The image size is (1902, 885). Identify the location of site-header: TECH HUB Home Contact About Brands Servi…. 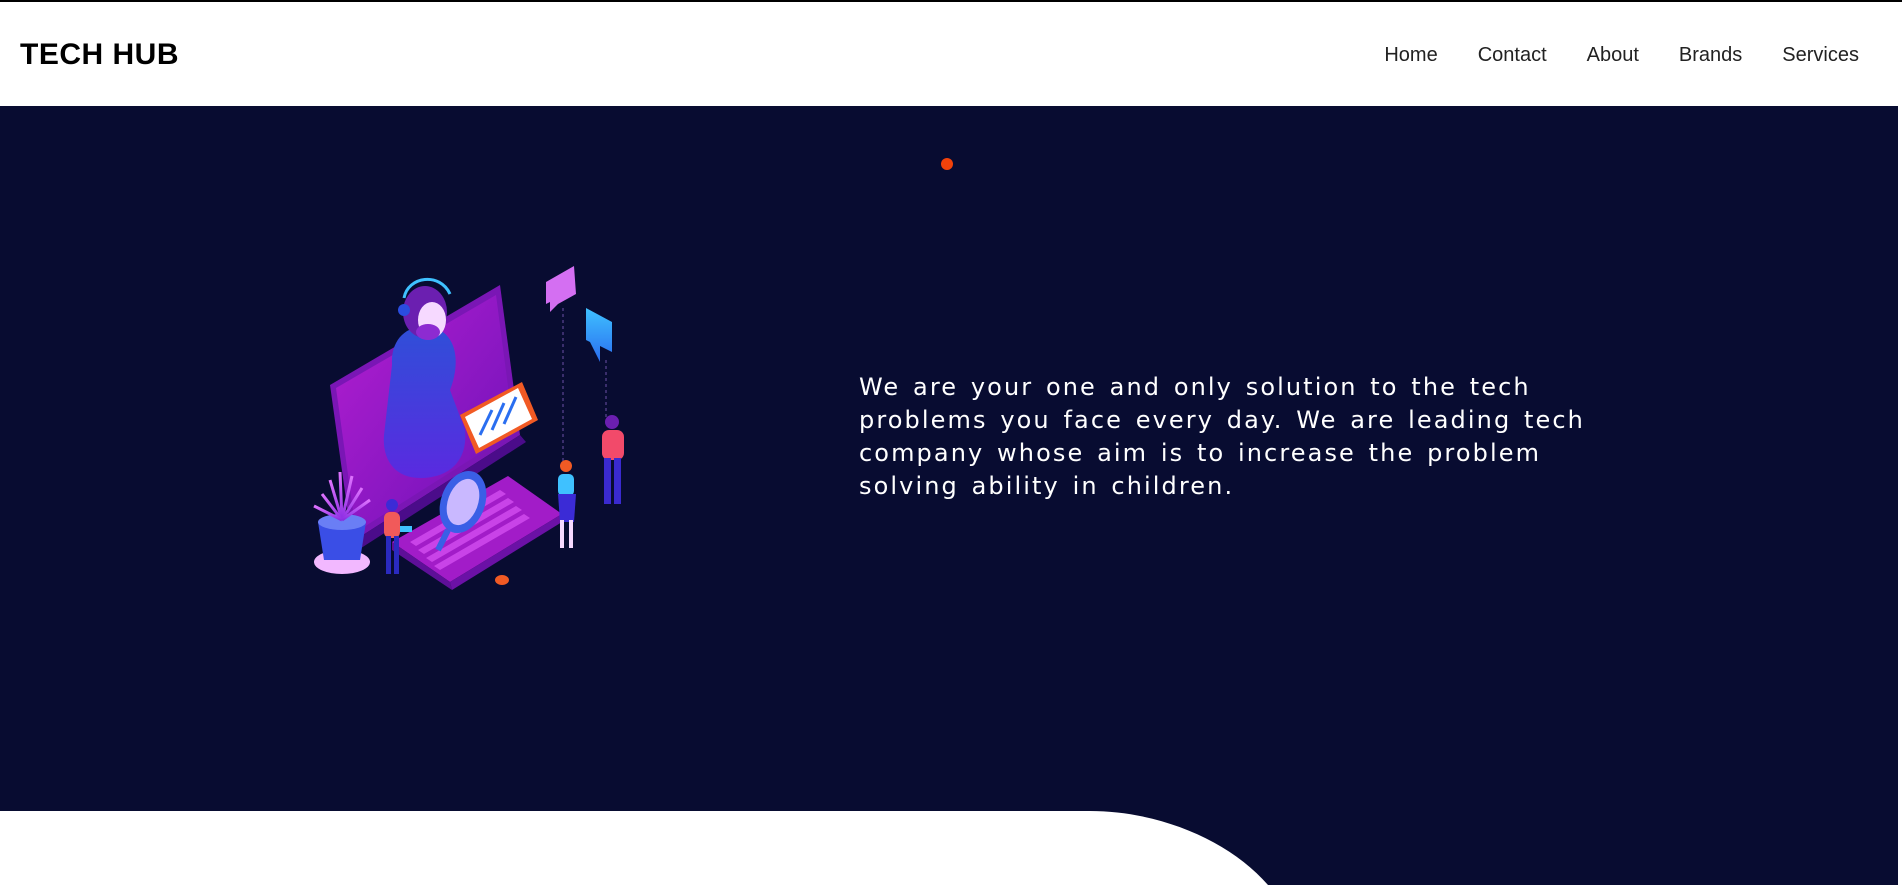
(951, 54).